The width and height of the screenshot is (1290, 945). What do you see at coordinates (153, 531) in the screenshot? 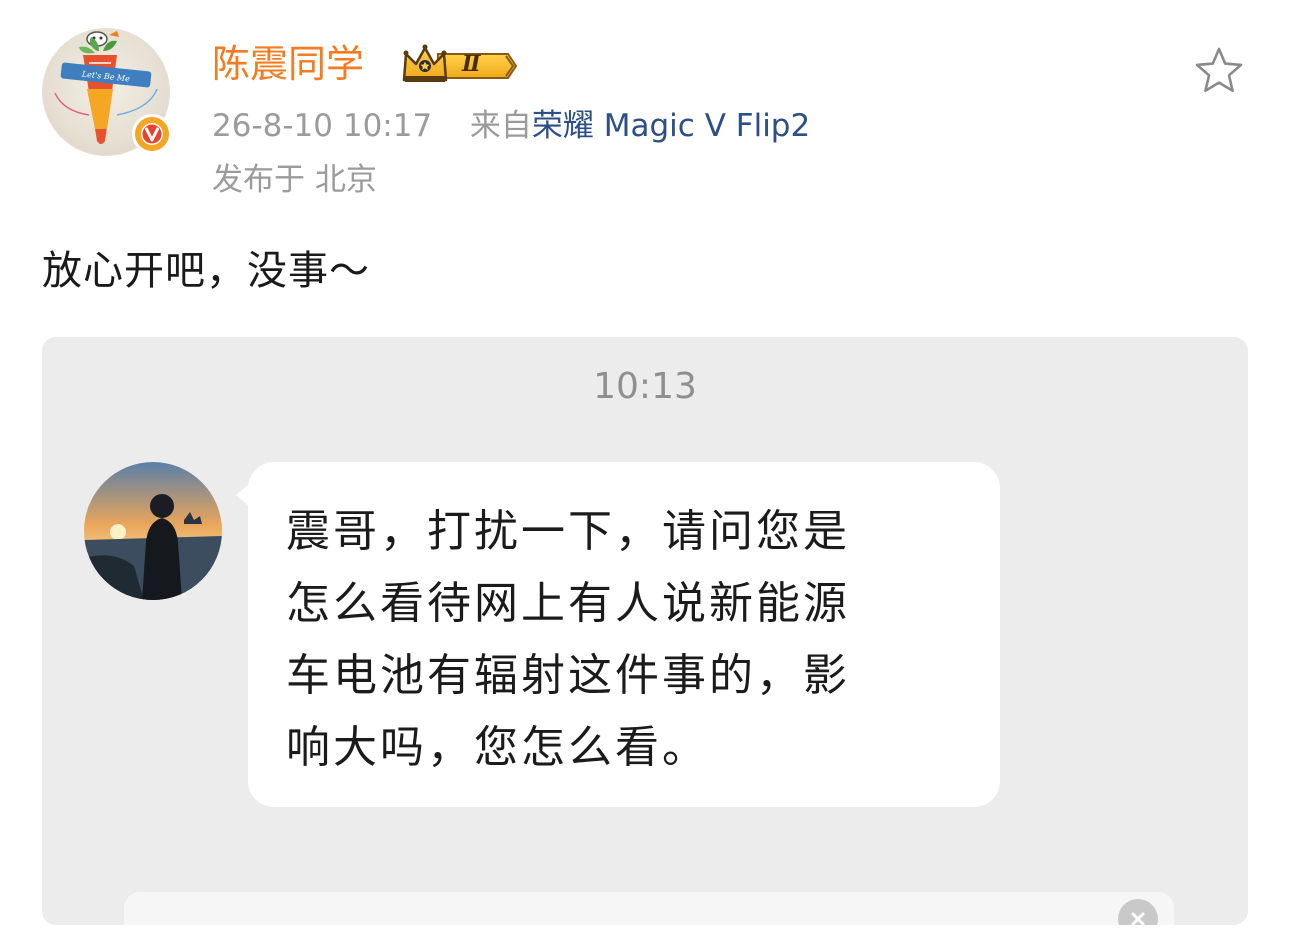
I see `sunset-person-avatar` at bounding box center [153, 531].